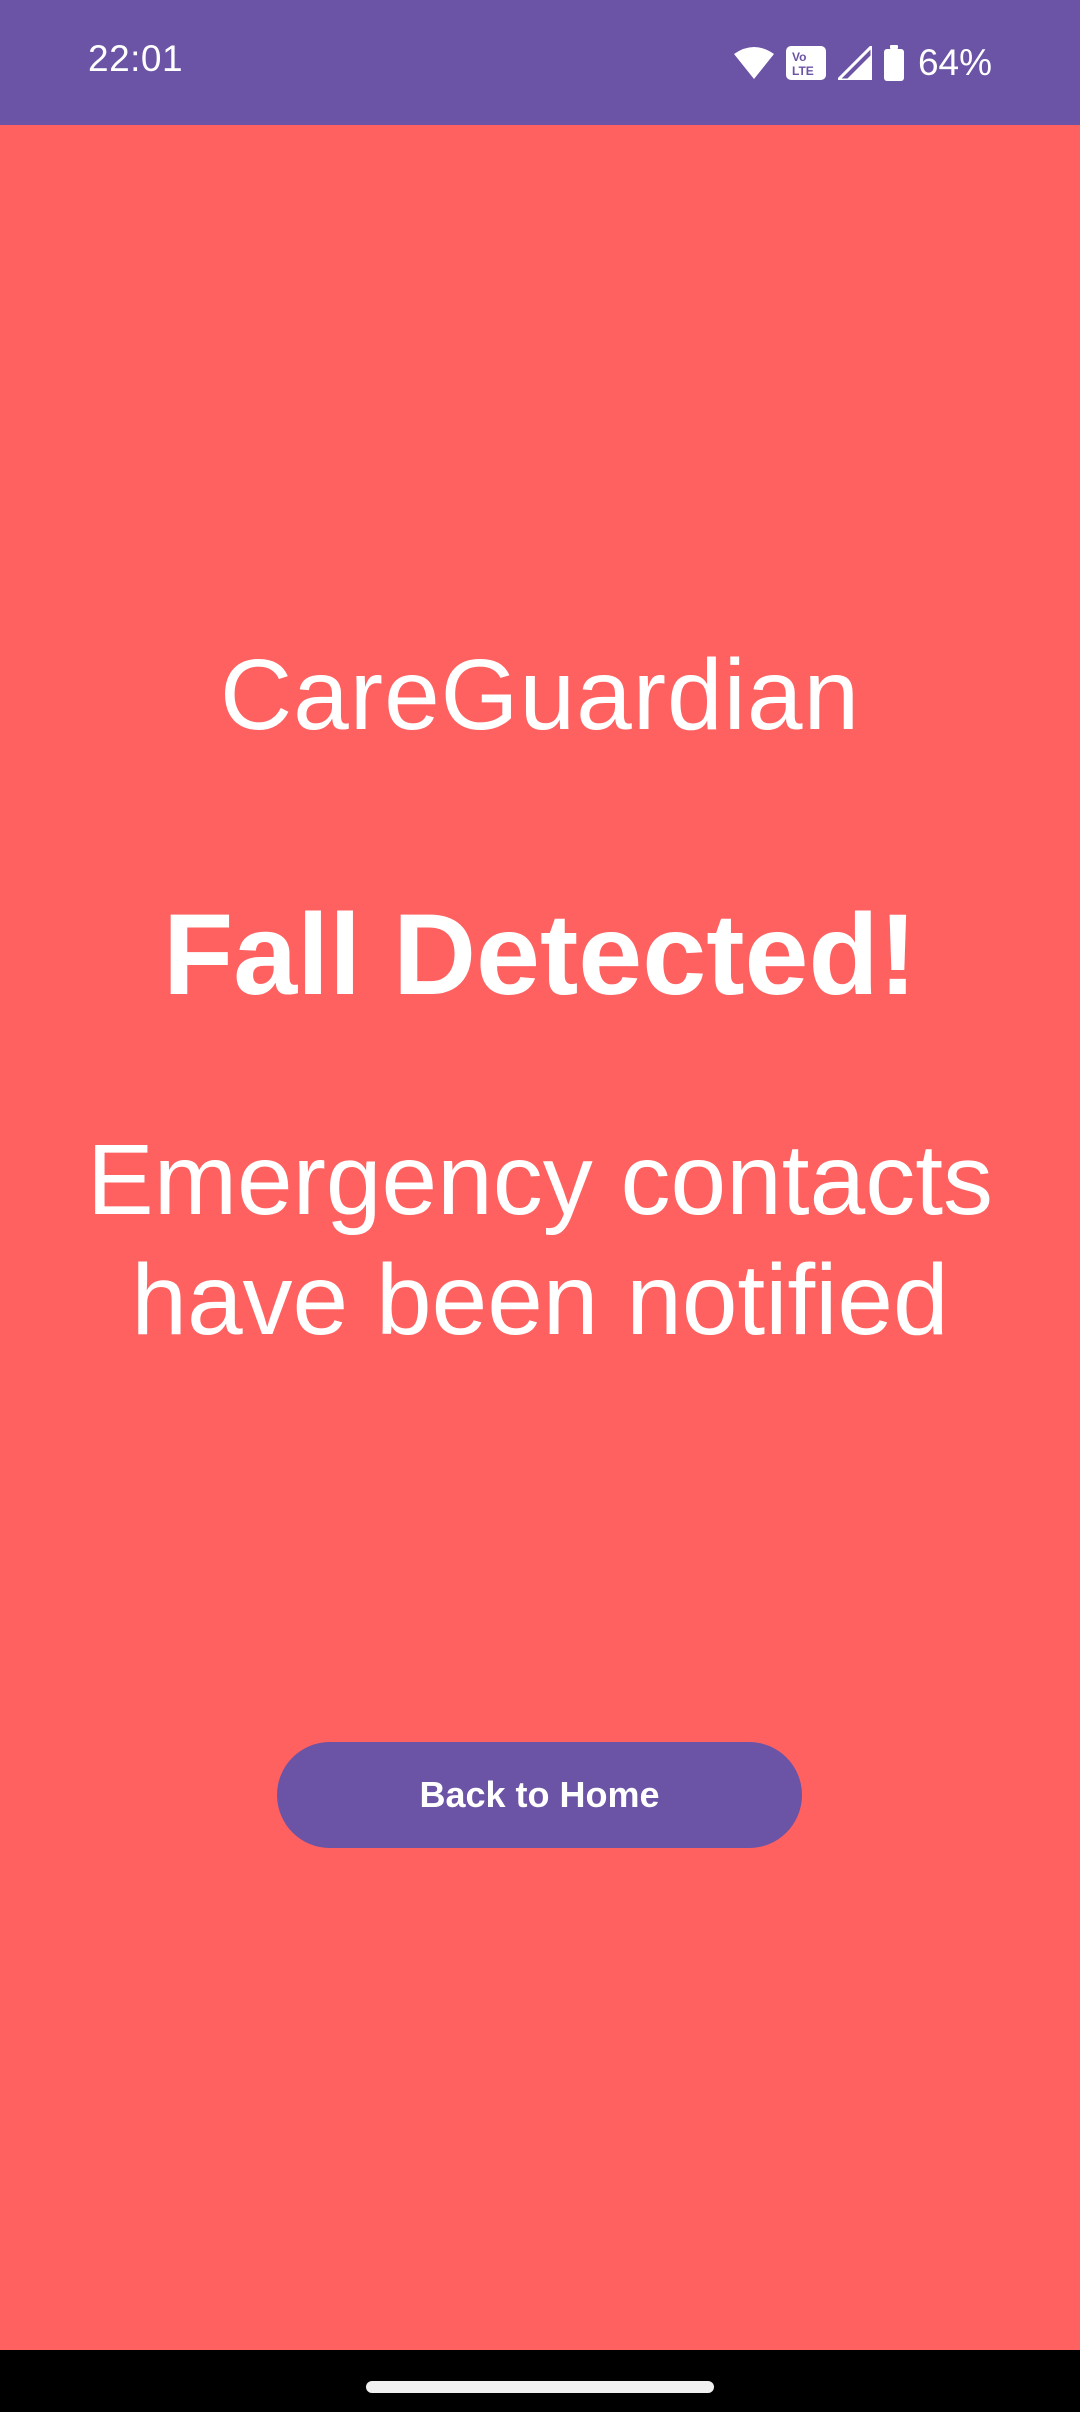  Describe the element at coordinates (540, 62) in the screenshot. I see `status-bar: 22:01 Vo LTE 64%` at that location.